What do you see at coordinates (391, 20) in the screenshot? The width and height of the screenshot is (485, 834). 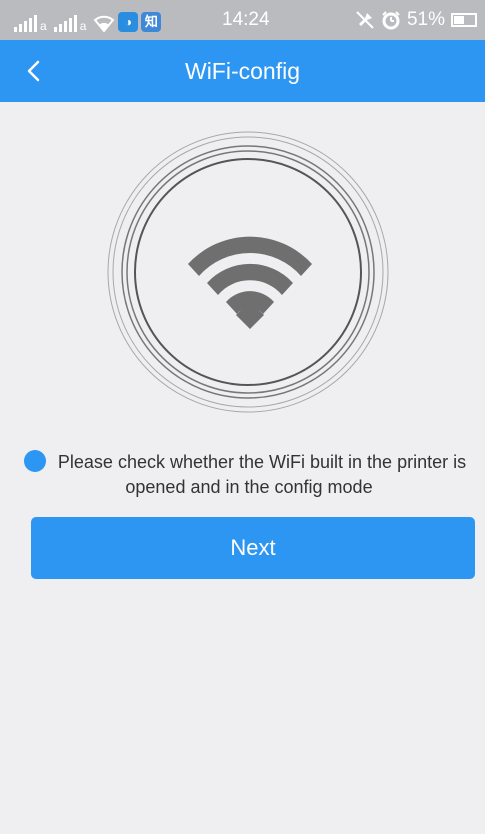 I see `alarm-icon` at bounding box center [391, 20].